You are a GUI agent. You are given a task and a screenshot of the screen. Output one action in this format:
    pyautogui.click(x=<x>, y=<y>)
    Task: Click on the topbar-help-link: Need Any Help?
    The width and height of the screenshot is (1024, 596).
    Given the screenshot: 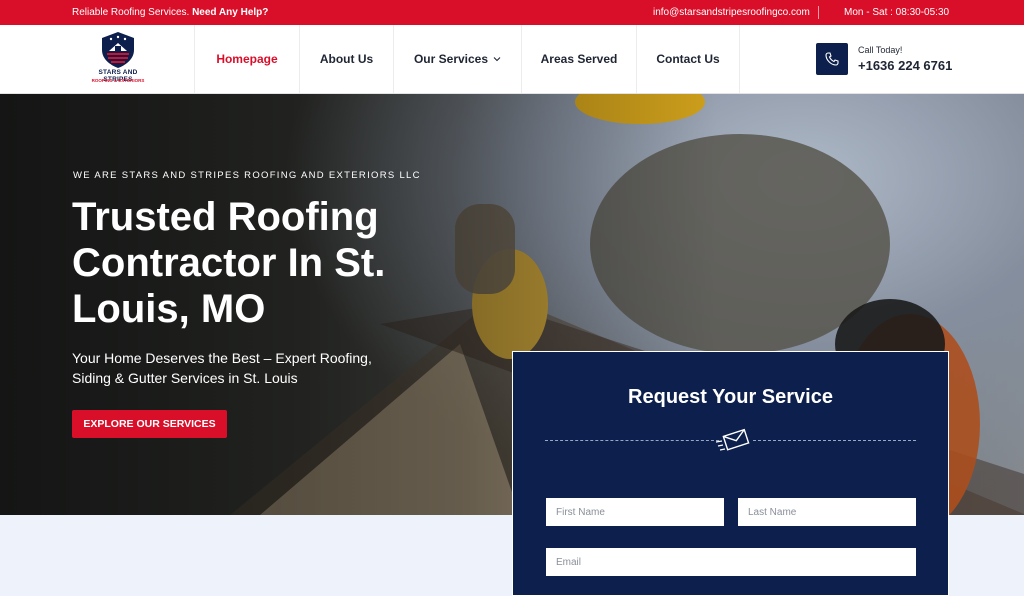 What is the action you would take?
    pyautogui.click(x=230, y=12)
    